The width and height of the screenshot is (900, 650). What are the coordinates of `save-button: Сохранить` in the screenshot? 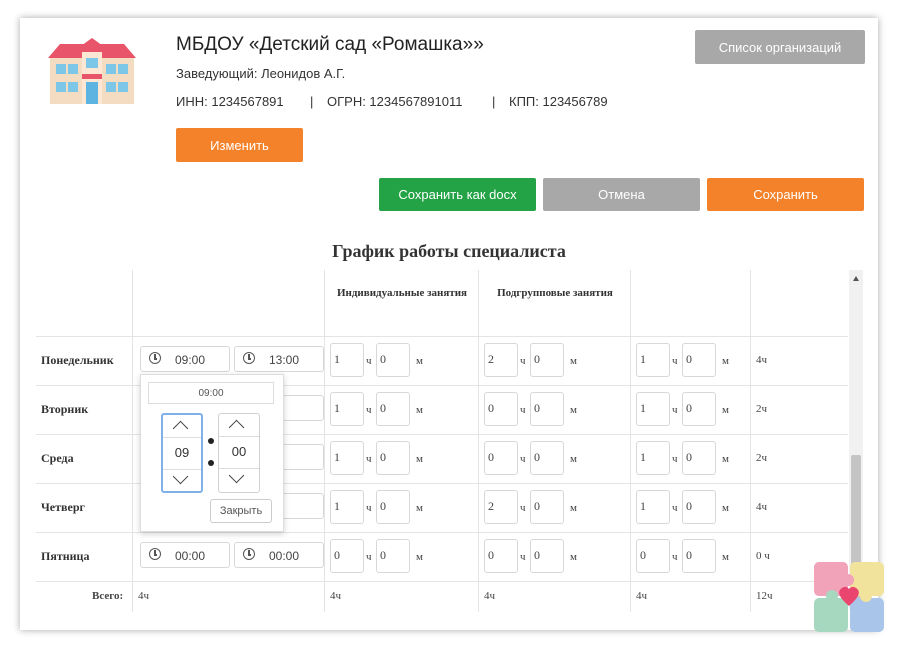 It's located at (785, 194).